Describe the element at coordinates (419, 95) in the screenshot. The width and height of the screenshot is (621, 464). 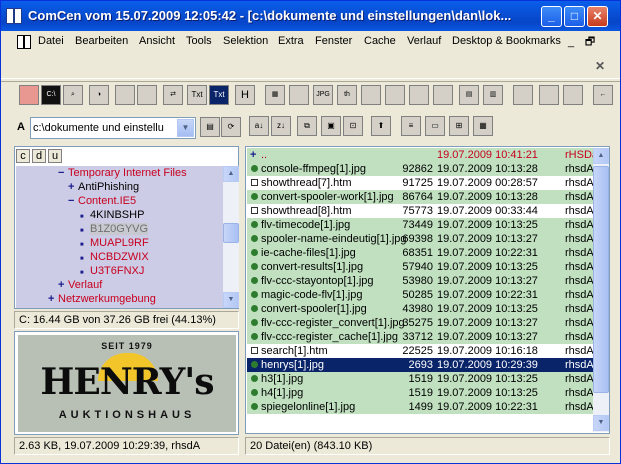
I see `info3-tool-icon` at that location.